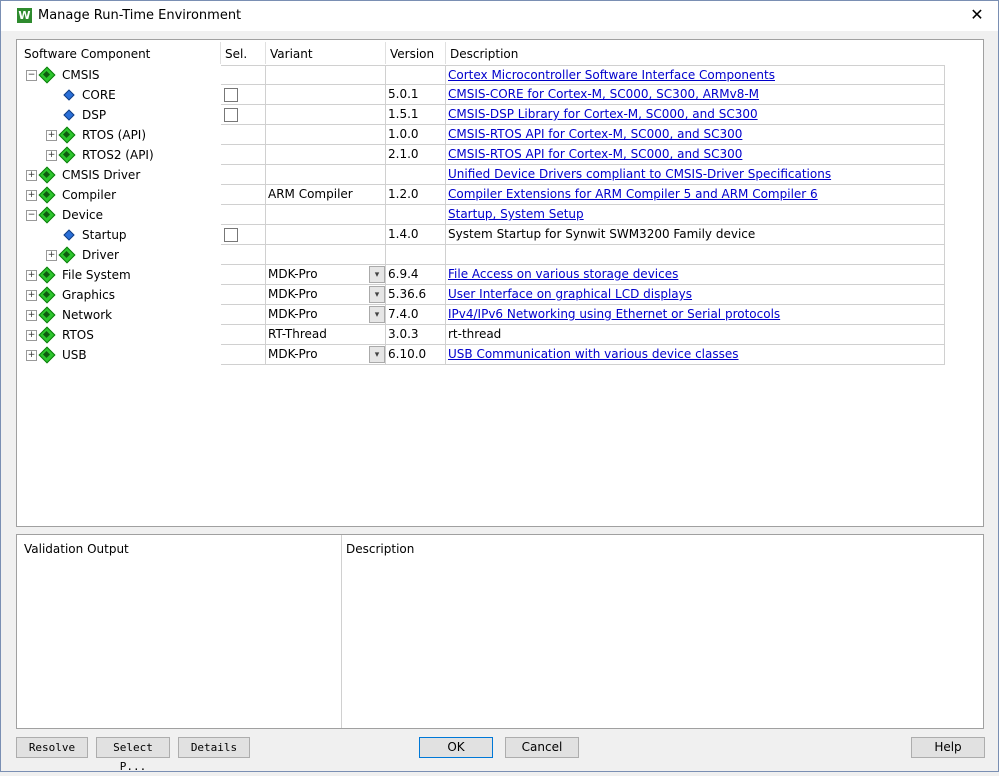  What do you see at coordinates (214, 747) in the screenshot?
I see `details-button: Details` at bounding box center [214, 747].